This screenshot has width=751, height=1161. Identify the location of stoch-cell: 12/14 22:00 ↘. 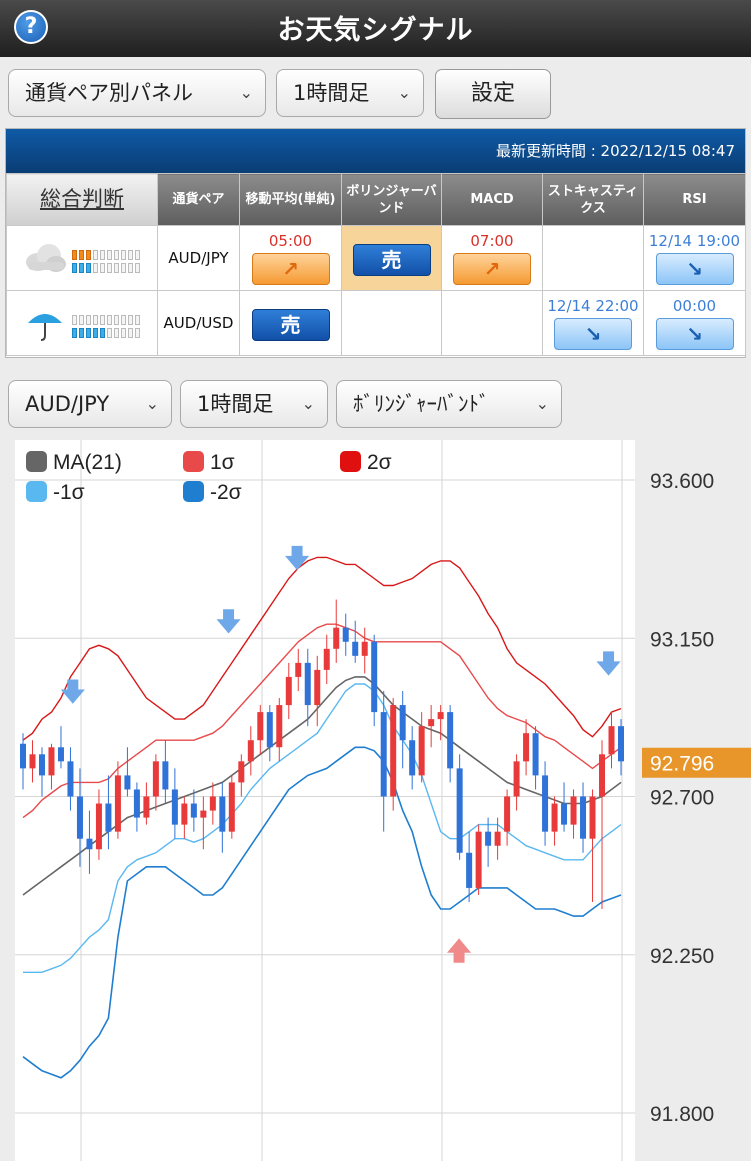
(593, 323).